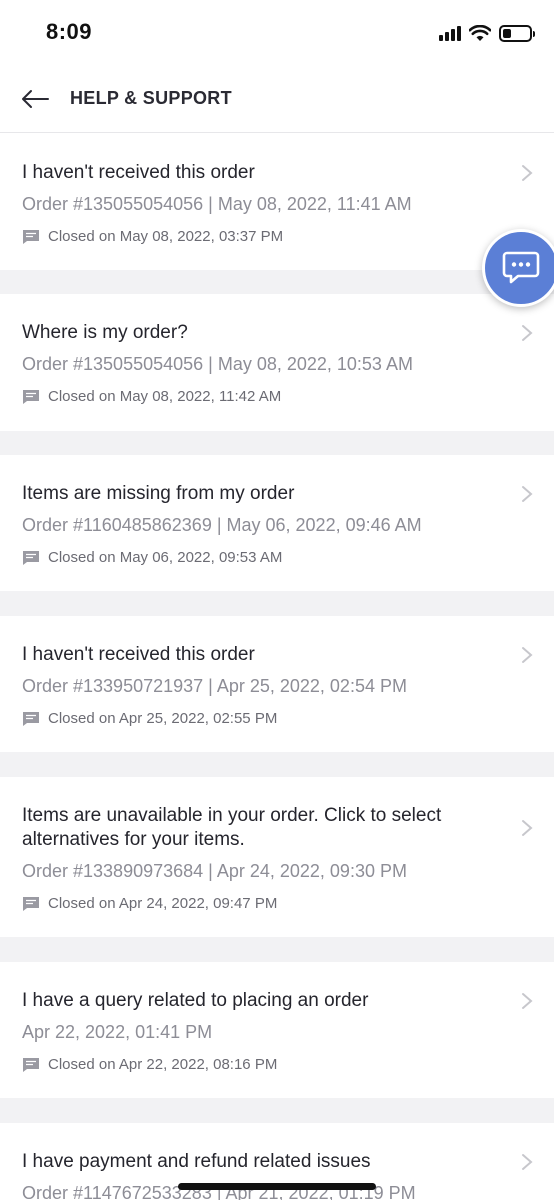  Describe the element at coordinates (196, 1161) in the screenshot. I see `ticket-title: I have payment and refund related issues` at that location.